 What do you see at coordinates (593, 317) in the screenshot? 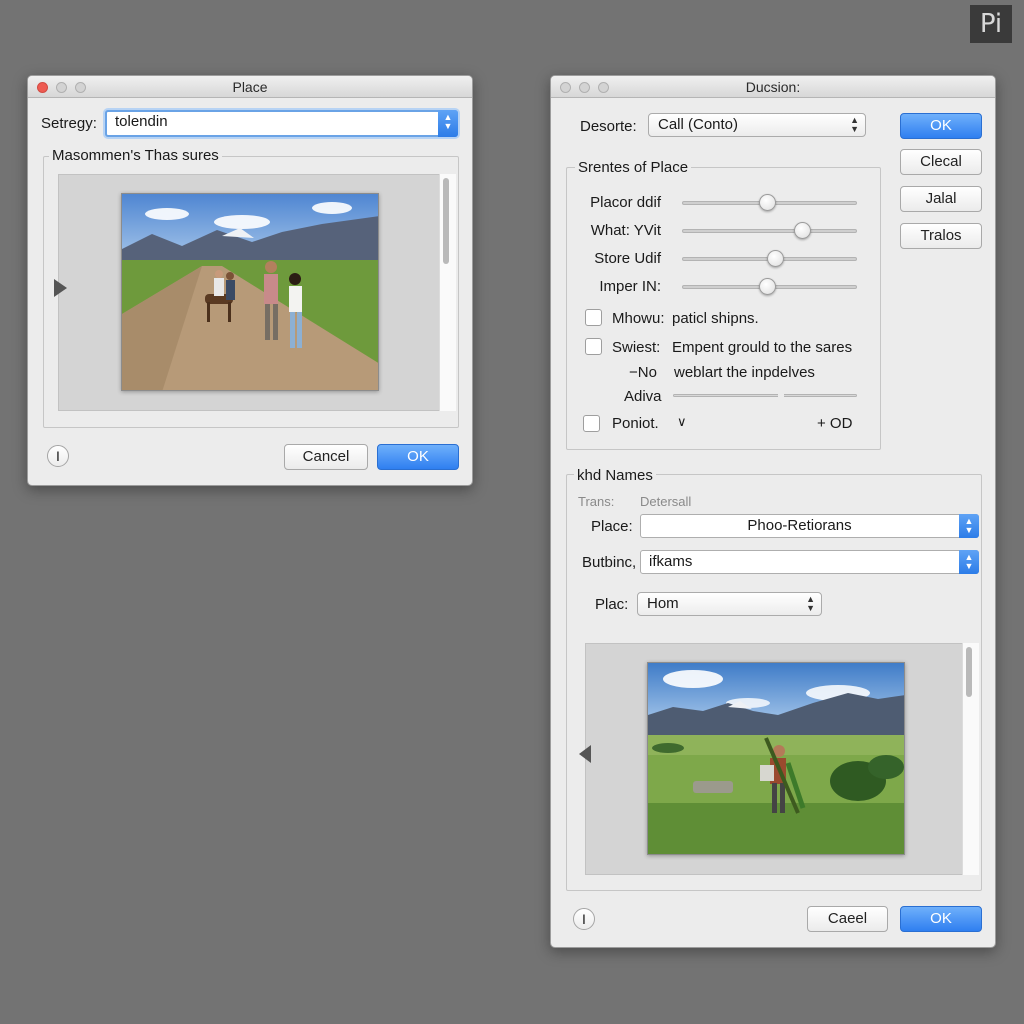
I see `mhowu-checkbox` at bounding box center [593, 317].